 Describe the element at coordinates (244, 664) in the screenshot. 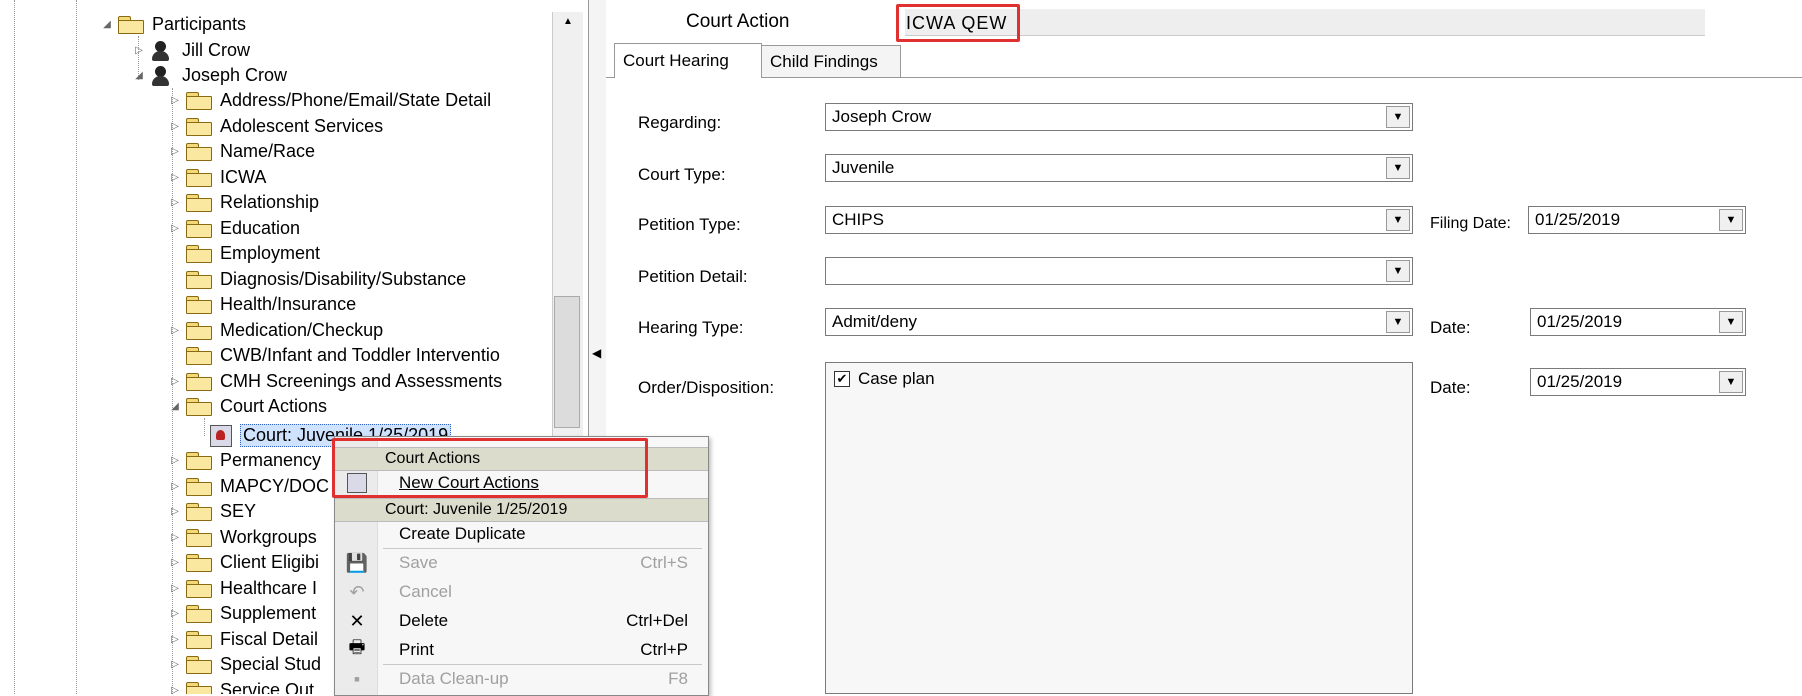

I see `tree-node-folder: ▷ Special Stud` at that location.